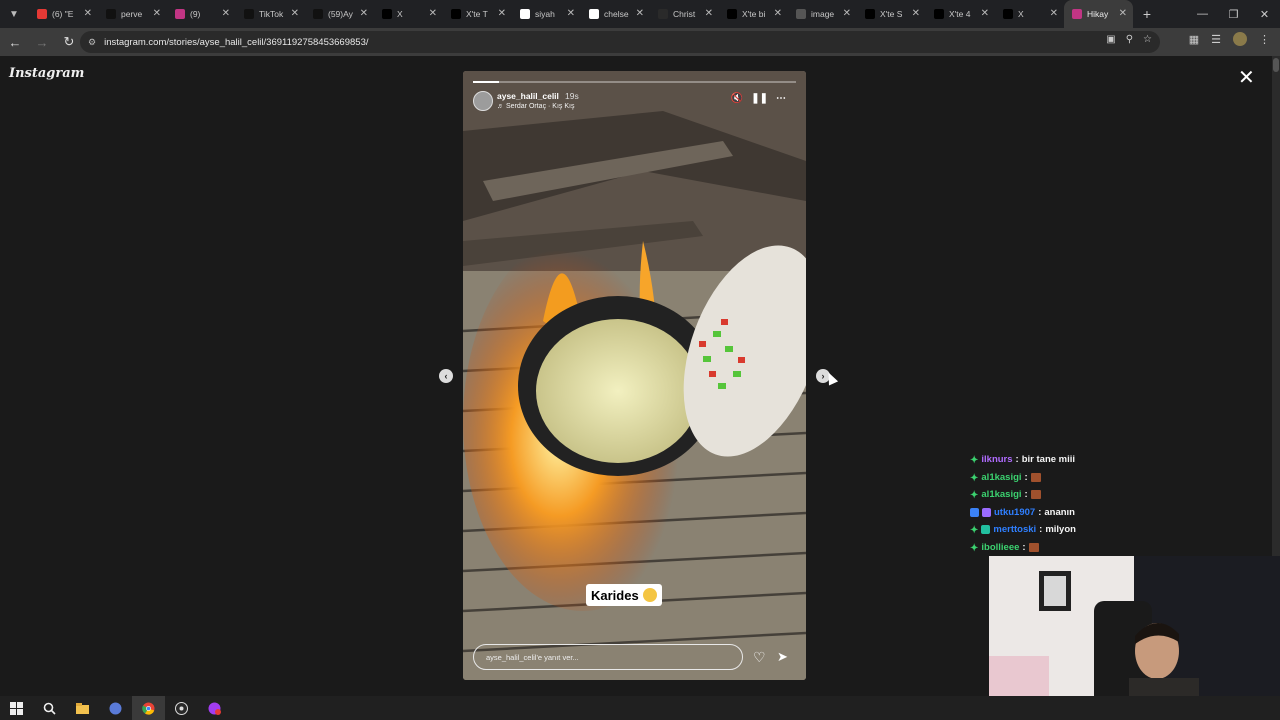 This screenshot has width=1280, height=720. Describe the element at coordinates (1229, 39) in the screenshot. I see `toolbar-right: ▦ ☰ ⋮` at that location.